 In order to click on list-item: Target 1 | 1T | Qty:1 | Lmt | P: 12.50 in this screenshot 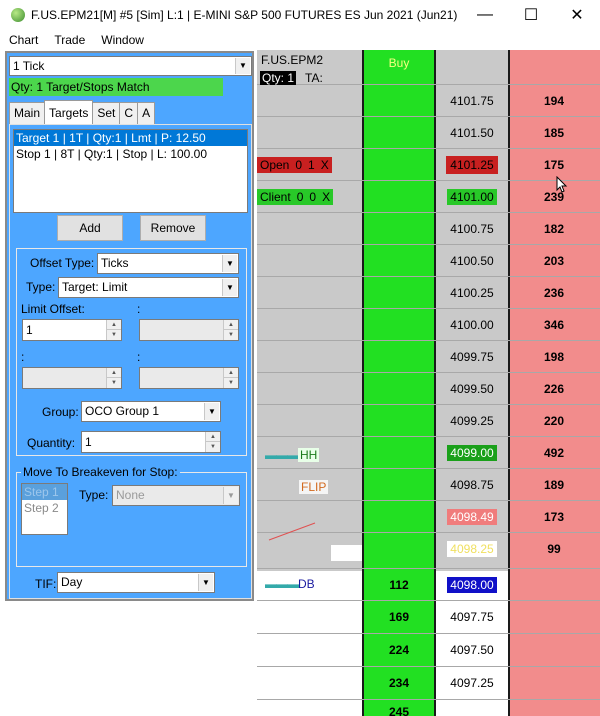, I will do `click(130, 138)`.